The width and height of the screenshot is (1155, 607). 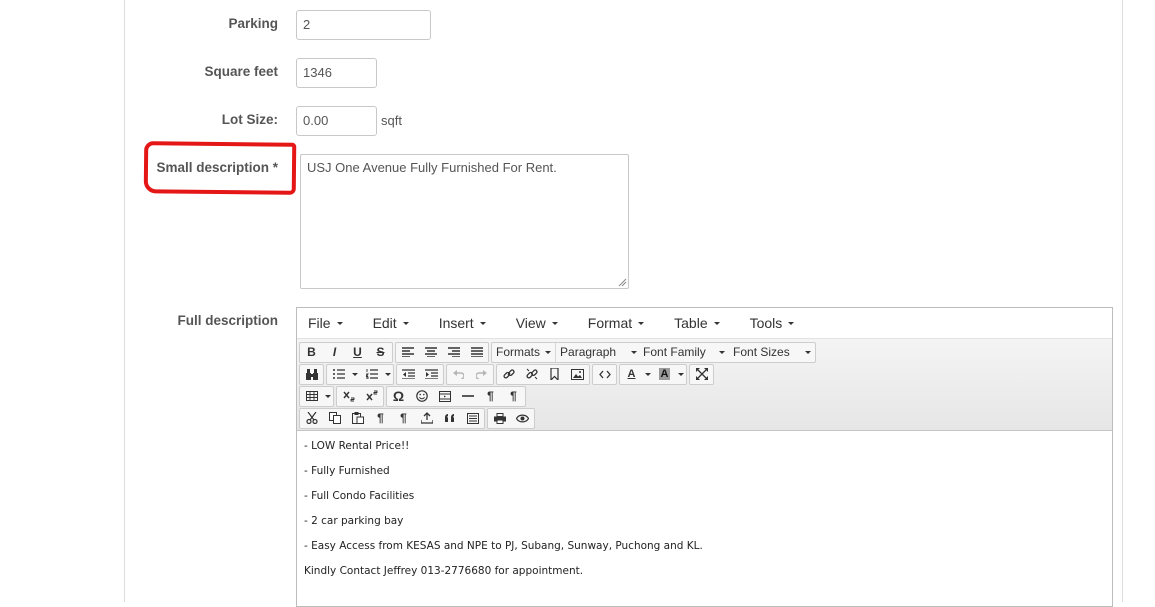 I want to click on small-description-label: Small description *, so click(x=217, y=167).